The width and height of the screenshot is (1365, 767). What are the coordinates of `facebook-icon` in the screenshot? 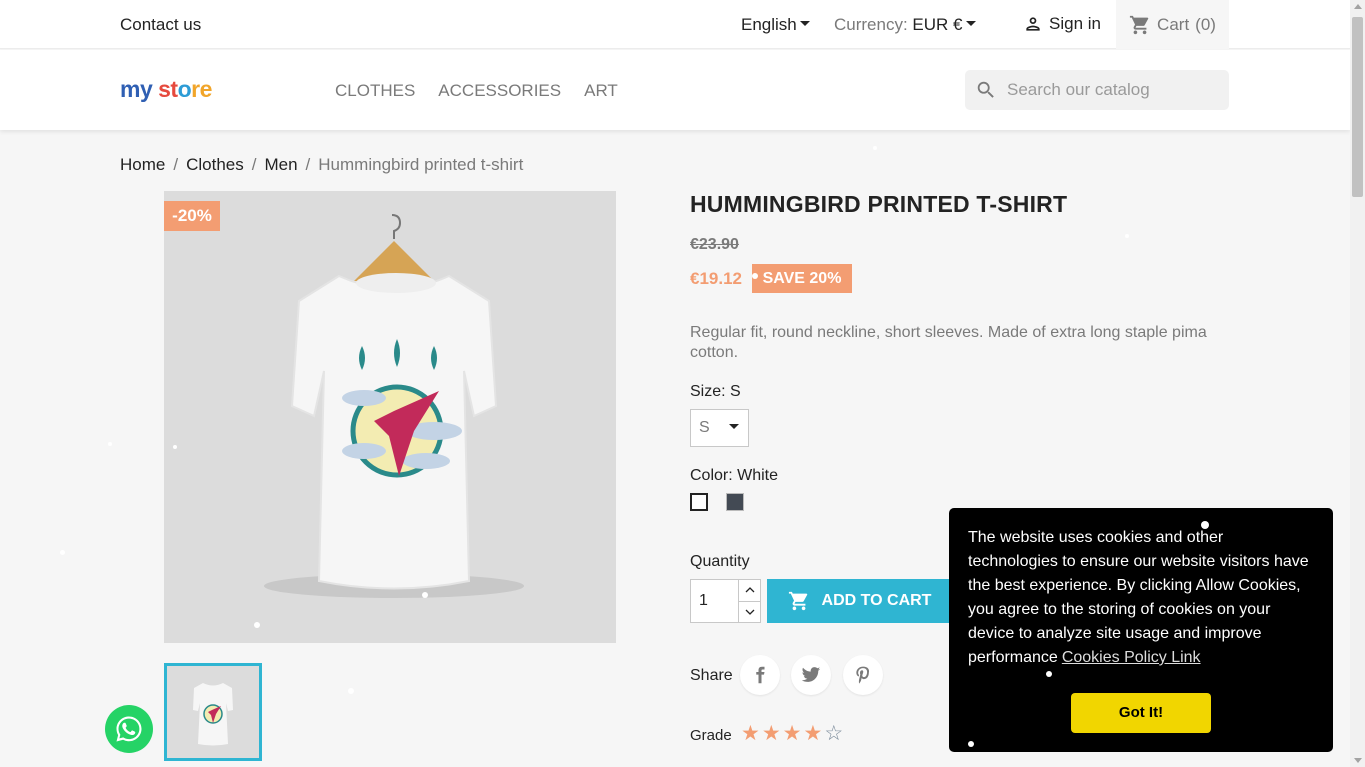 It's located at (760, 675).